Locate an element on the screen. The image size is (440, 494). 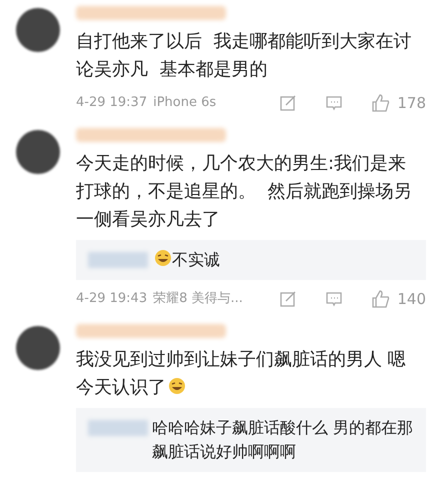
comment-text: 自打他来了以后 我走哪都能听到大家在讨论吴亦凡 基本都是男的 is located at coordinates (244, 56).